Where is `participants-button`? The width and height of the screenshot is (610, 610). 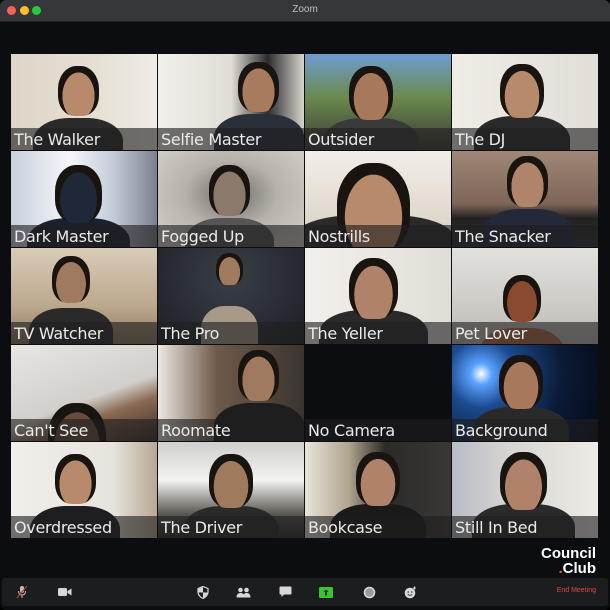
participants-button is located at coordinates (243, 592).